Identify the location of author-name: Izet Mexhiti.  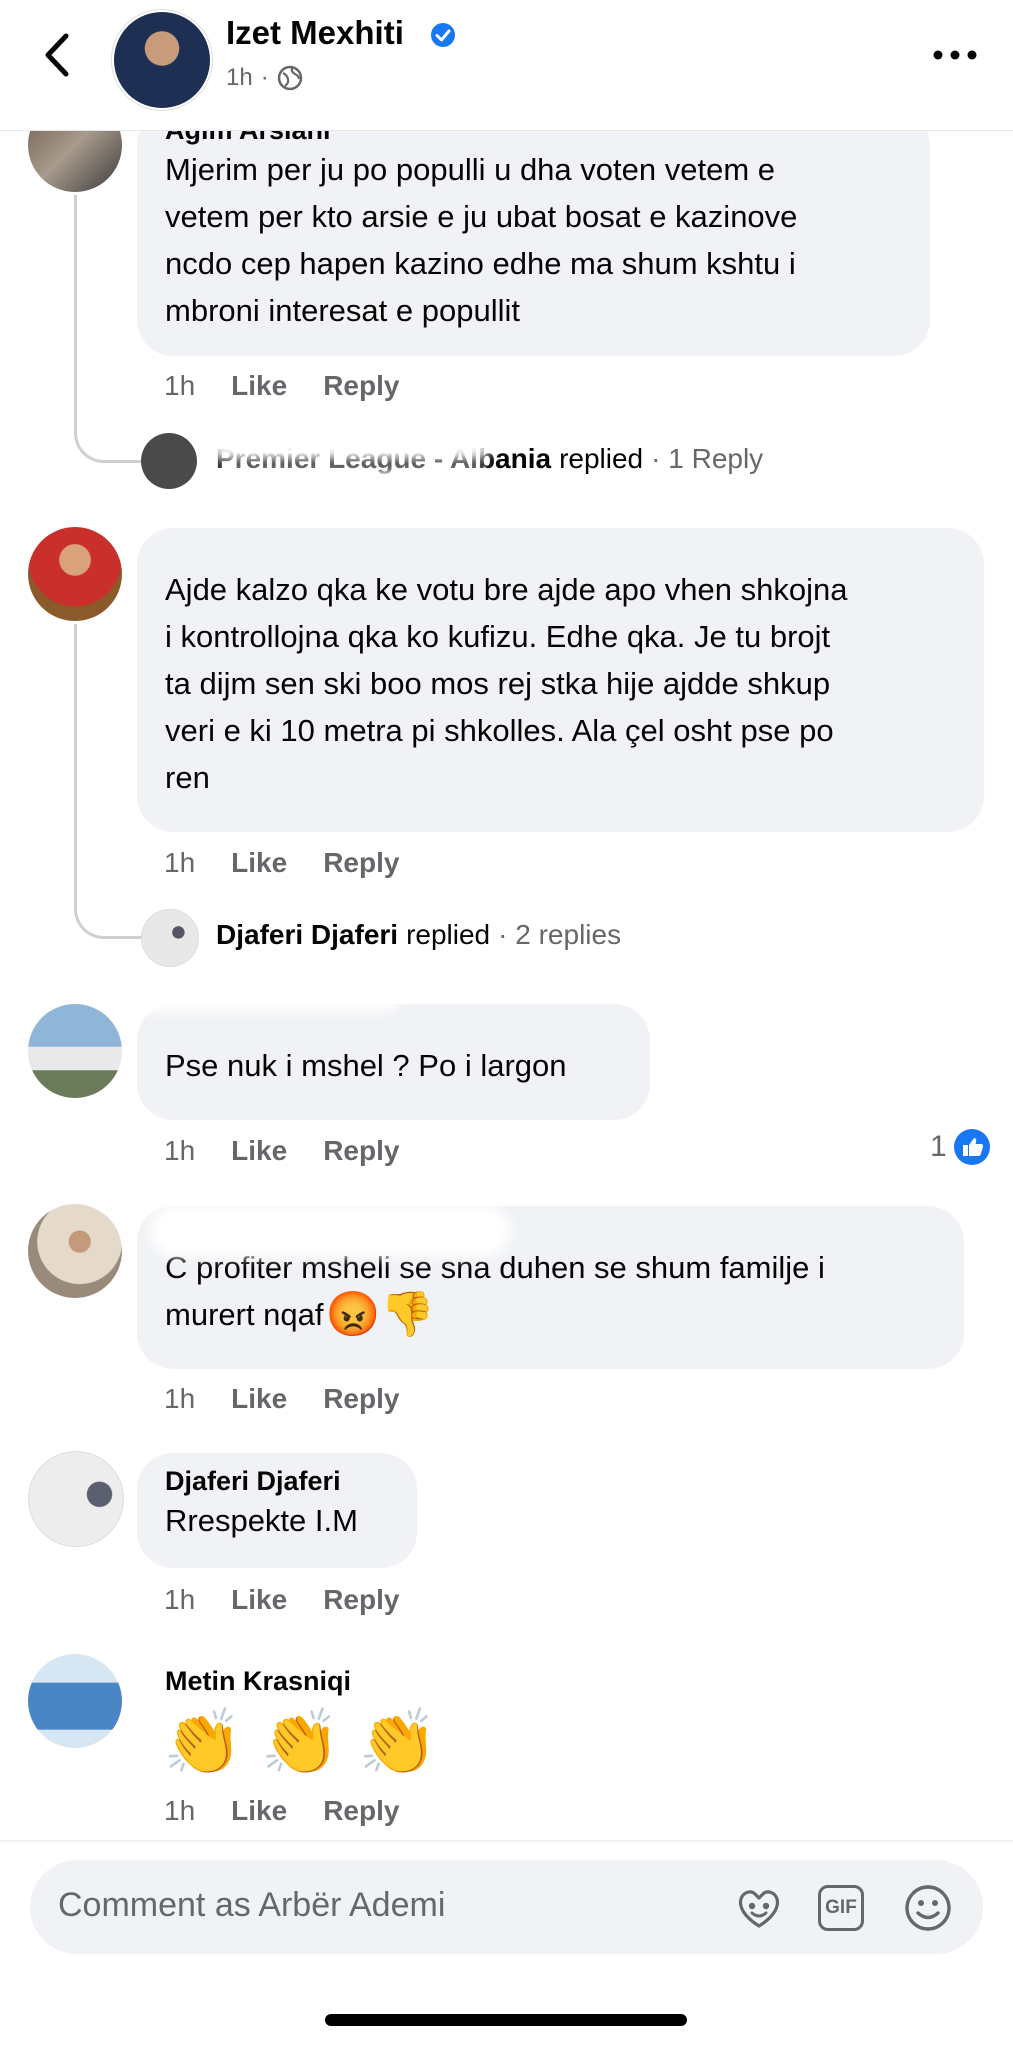
(315, 33).